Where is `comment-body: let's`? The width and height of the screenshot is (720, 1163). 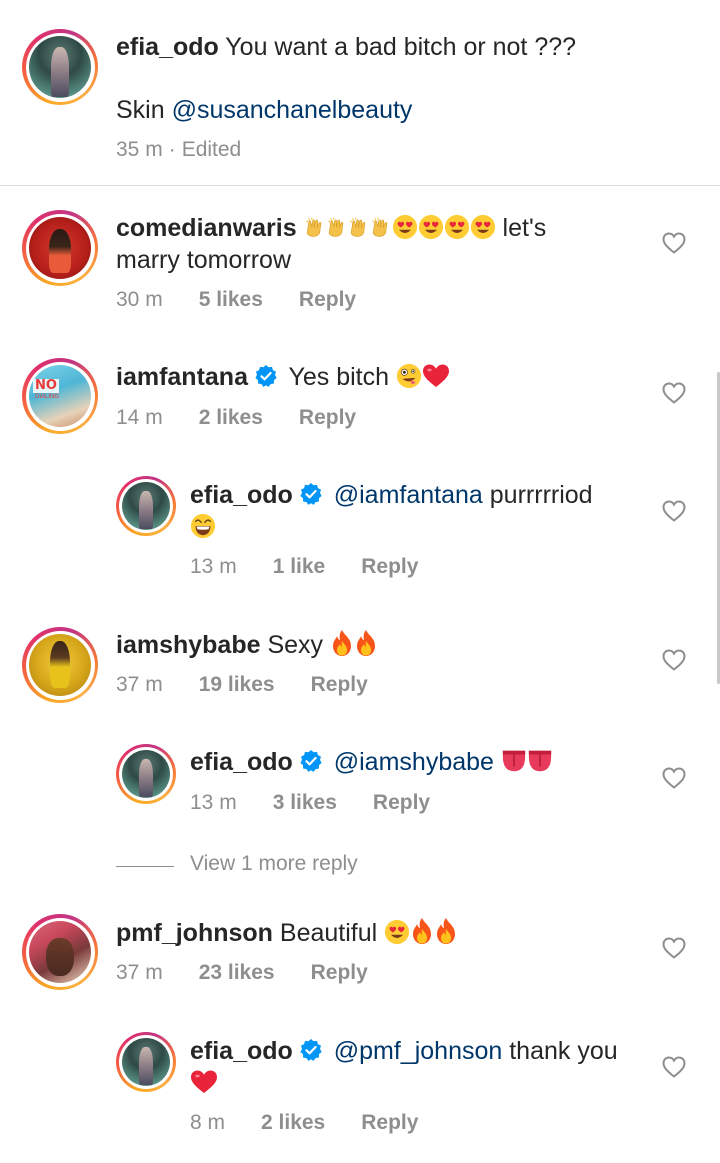
comment-body: let's is located at coordinates (524, 228).